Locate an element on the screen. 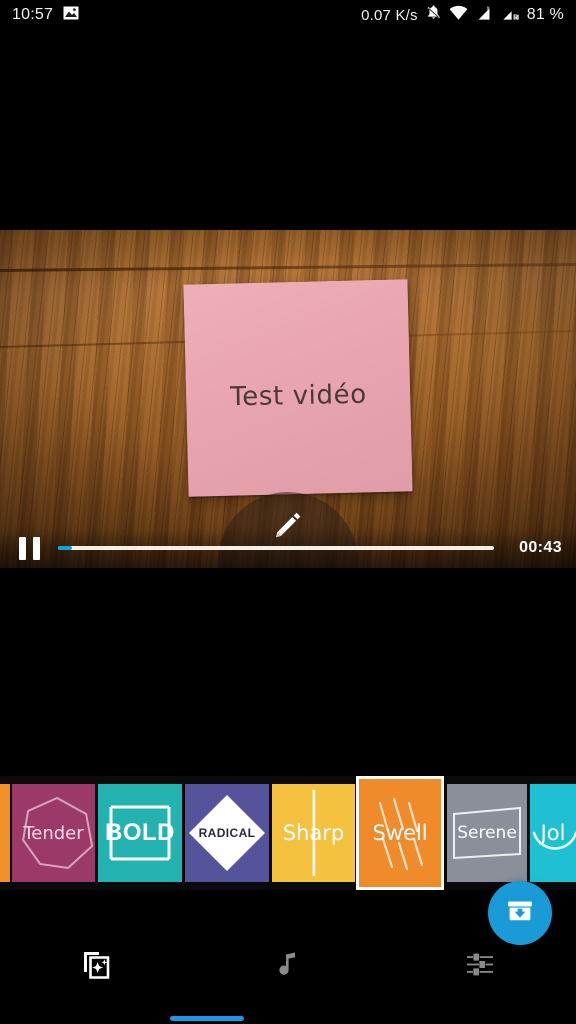  theme-card-bold-label: BOLD is located at coordinates (140, 832).